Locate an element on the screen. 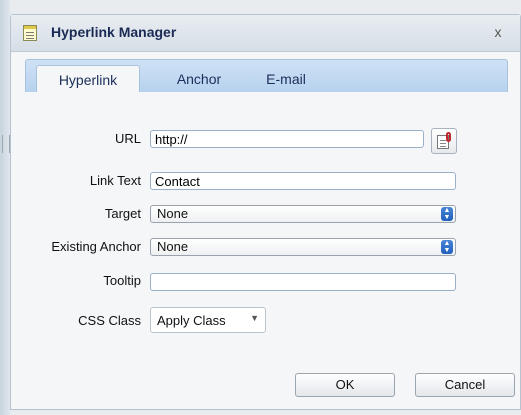  url-input is located at coordinates (287, 139).